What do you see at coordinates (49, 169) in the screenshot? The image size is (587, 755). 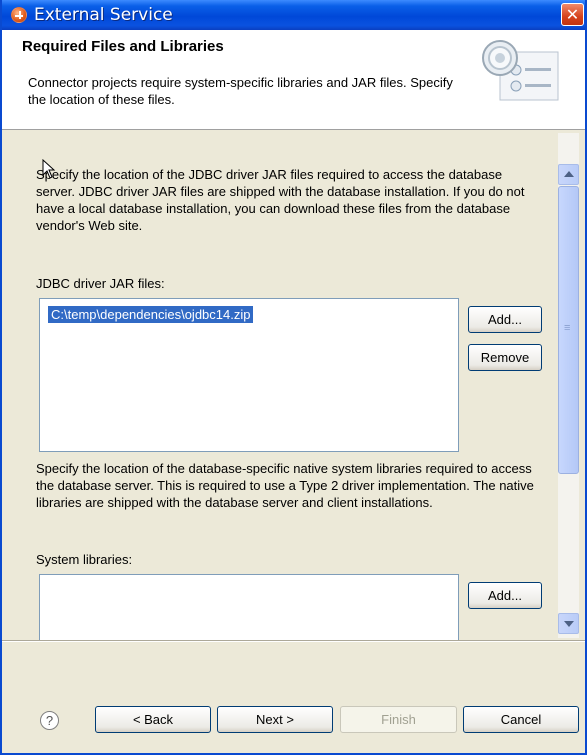 I see `mouse-cursor-icon` at bounding box center [49, 169].